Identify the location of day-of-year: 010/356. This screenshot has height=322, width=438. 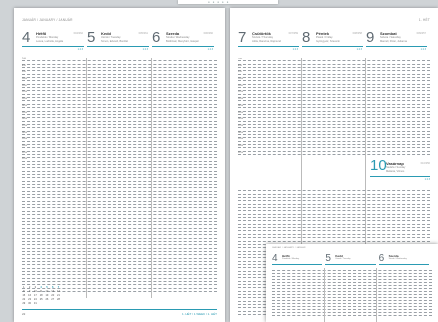
(425, 163).